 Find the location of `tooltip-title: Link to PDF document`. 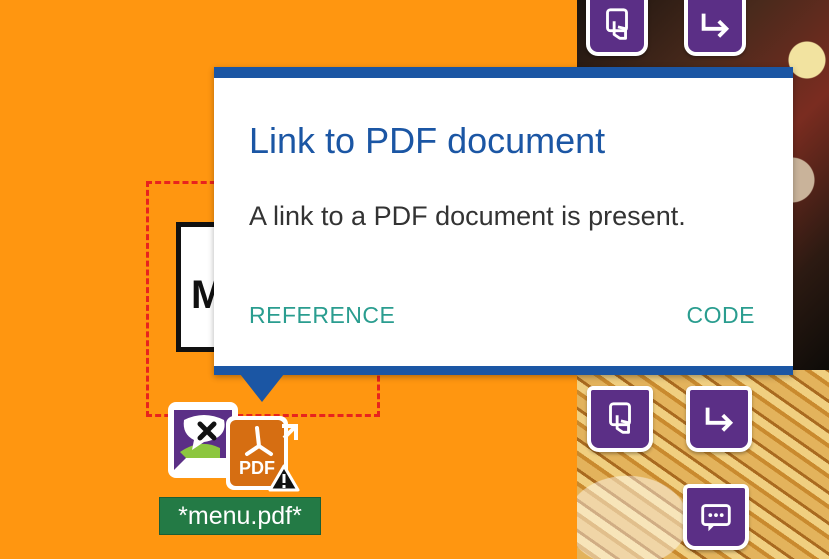

tooltip-title: Link to PDF document is located at coordinates (427, 140).